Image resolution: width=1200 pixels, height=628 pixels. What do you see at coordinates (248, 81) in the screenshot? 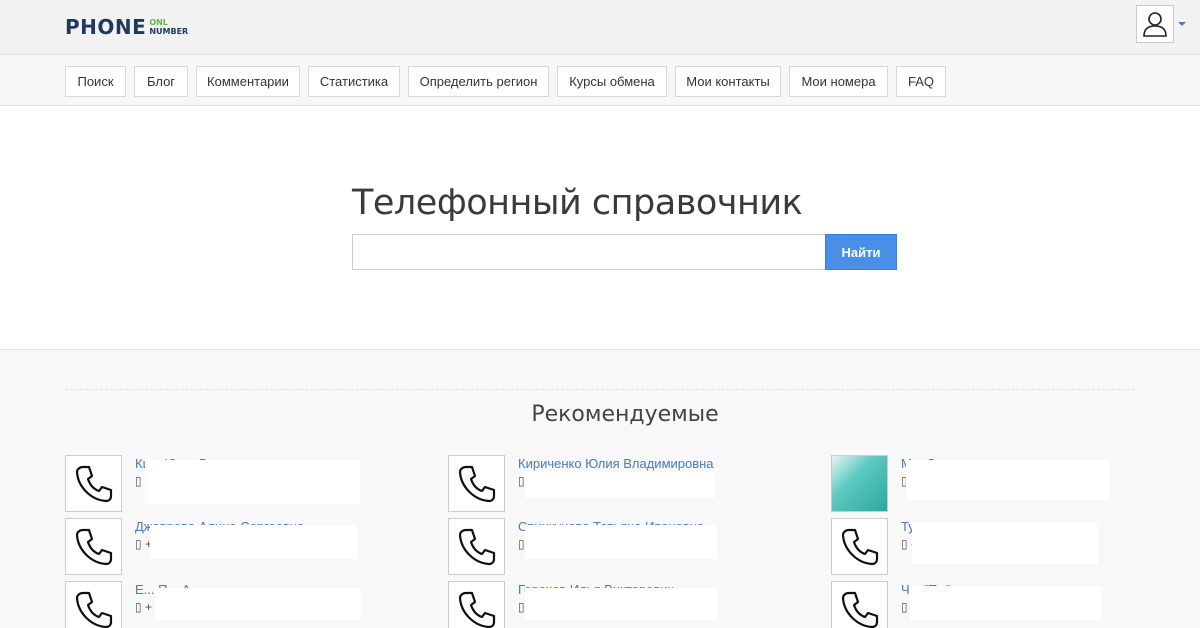
I see `nav-item-comments: Комментарии` at bounding box center [248, 81].